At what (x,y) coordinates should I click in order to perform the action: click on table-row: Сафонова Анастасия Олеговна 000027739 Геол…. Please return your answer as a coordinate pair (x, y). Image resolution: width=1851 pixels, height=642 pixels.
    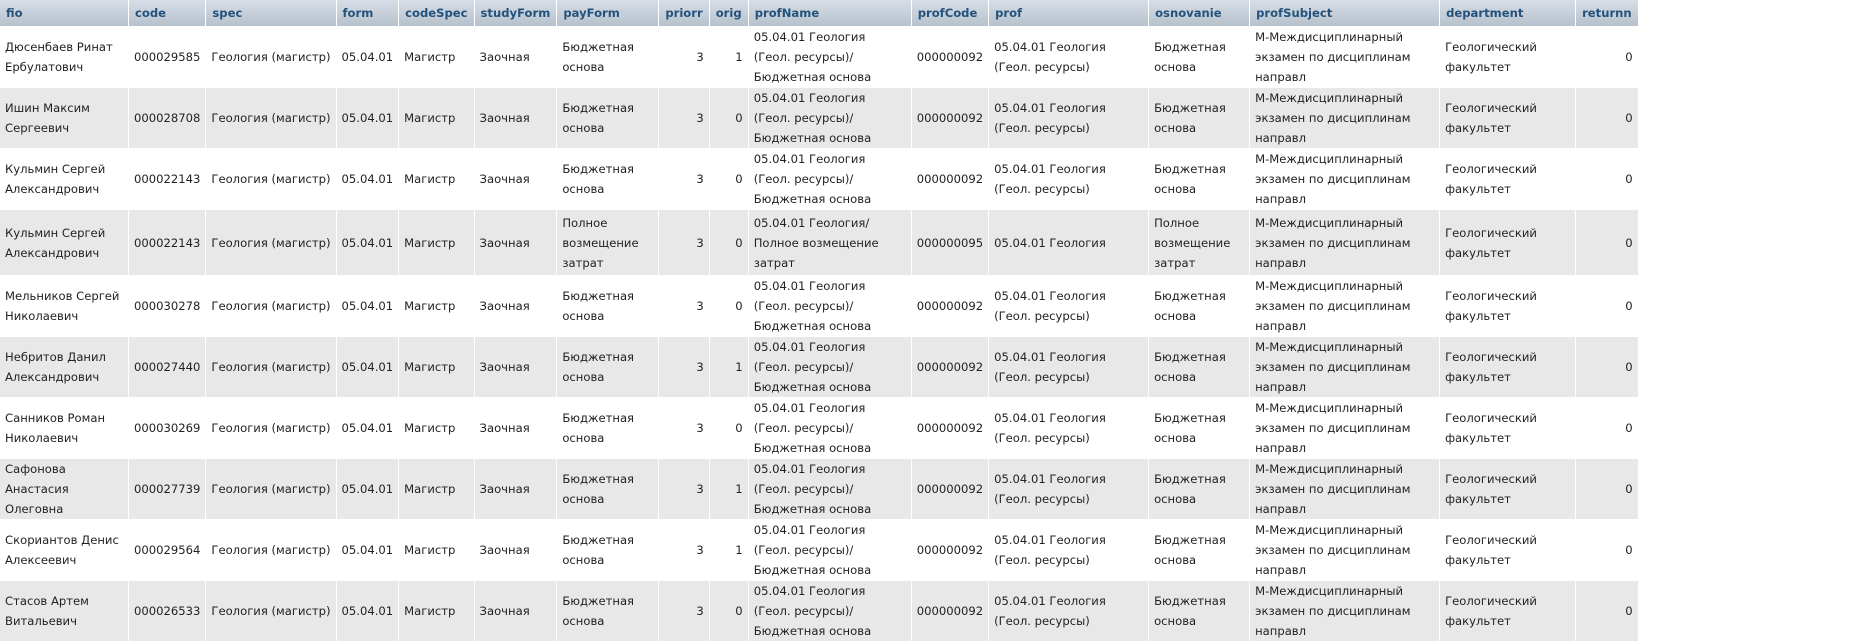
    Looking at the image, I should click on (819, 489).